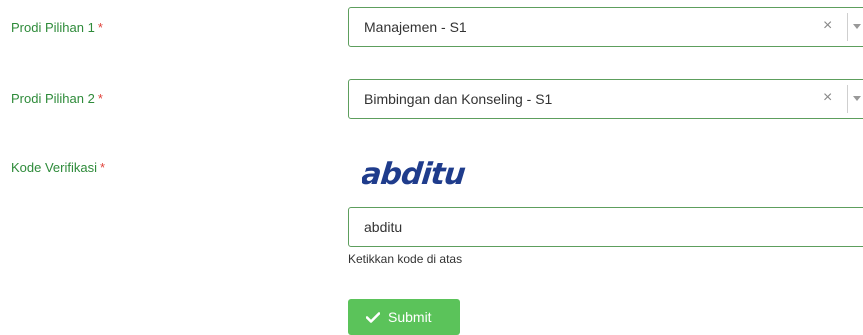 The height and width of the screenshot is (335, 863). I want to click on prodi2-label: Prodi Pilihan 2 *, so click(57, 98).